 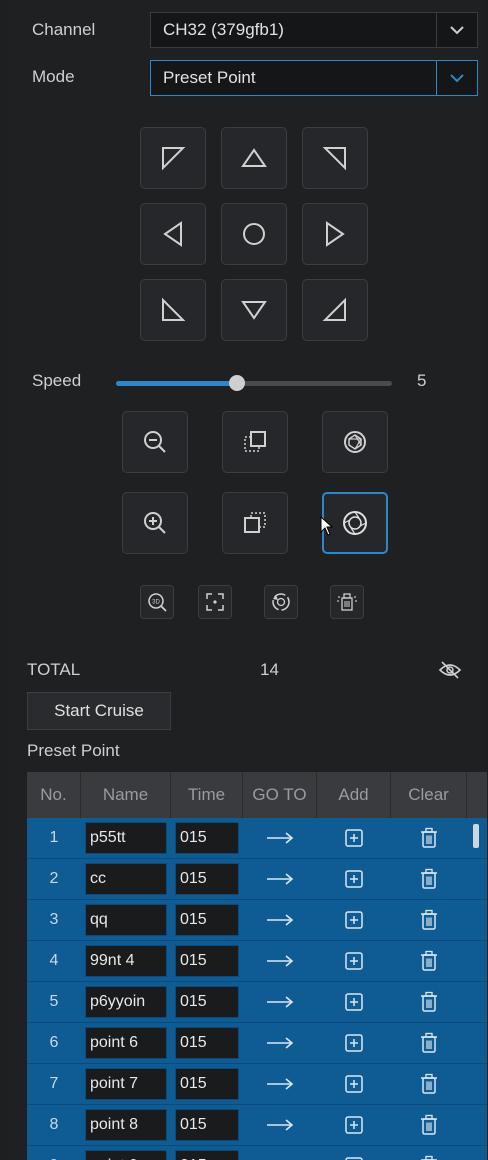 What do you see at coordinates (335, 158) in the screenshot?
I see `ptz-up-right-button` at bounding box center [335, 158].